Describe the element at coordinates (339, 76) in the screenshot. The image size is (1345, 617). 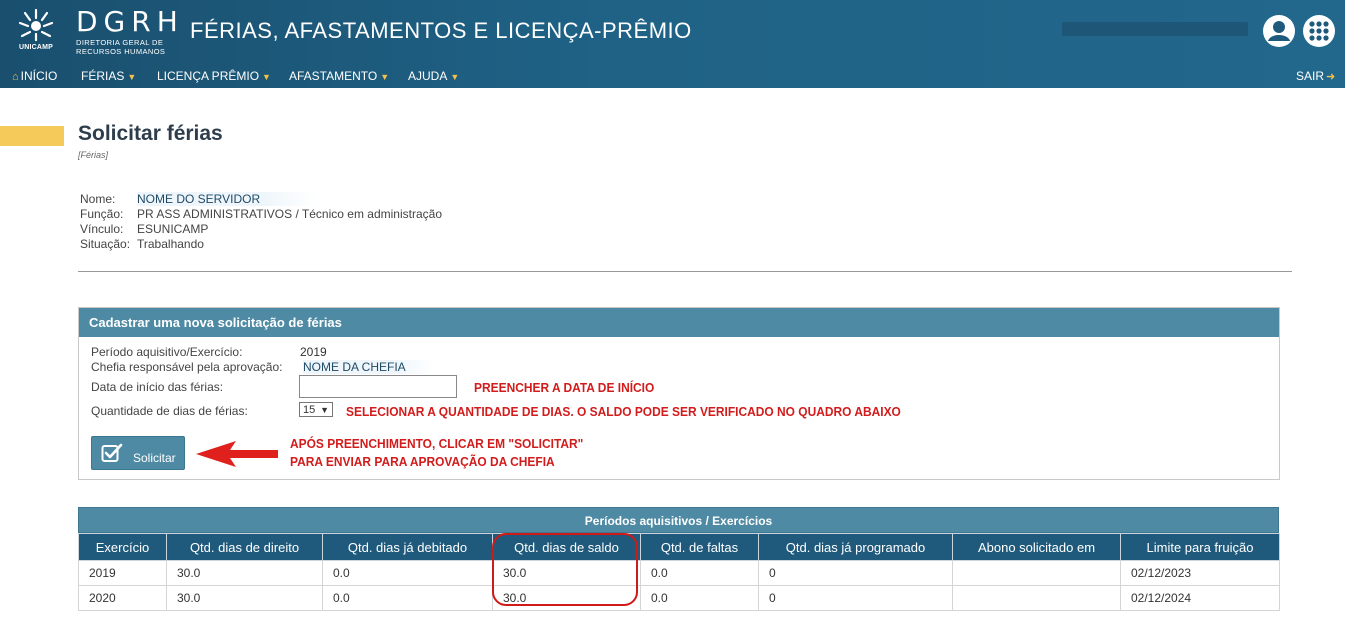
I see `nav-afastamento: AFASTAMENTO ▼` at that location.